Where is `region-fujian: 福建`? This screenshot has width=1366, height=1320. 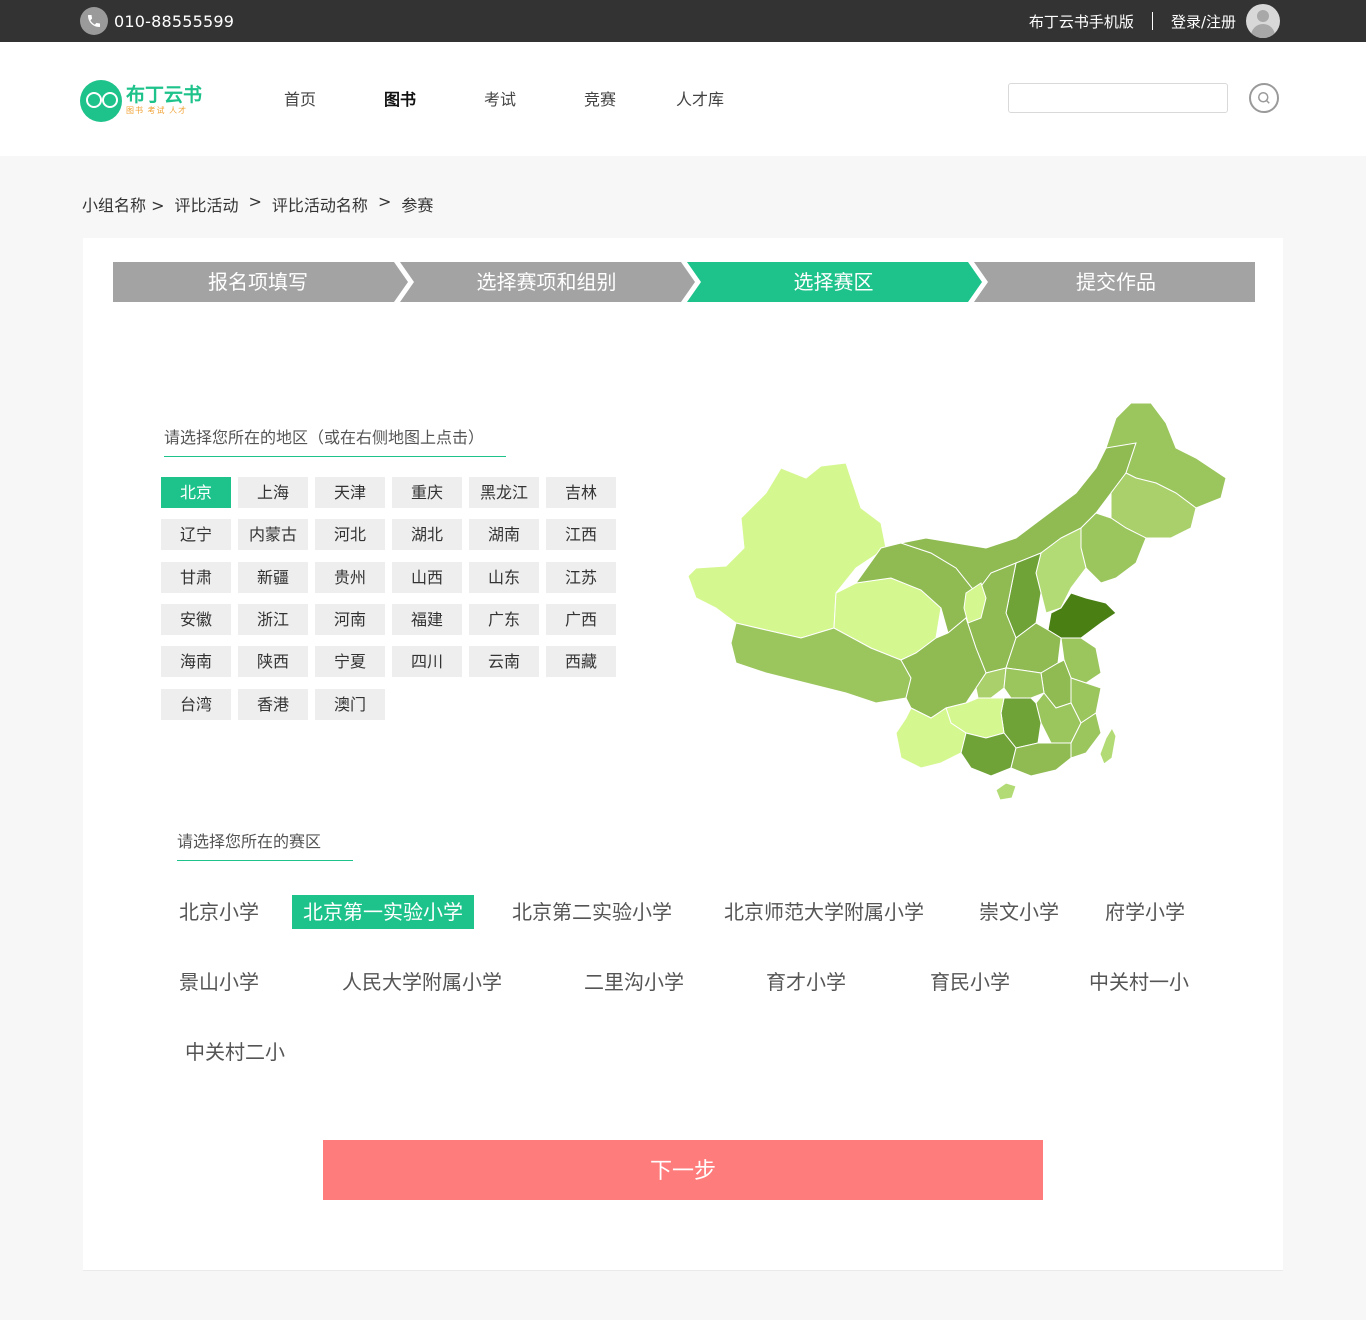
region-fujian: 福建 is located at coordinates (427, 619).